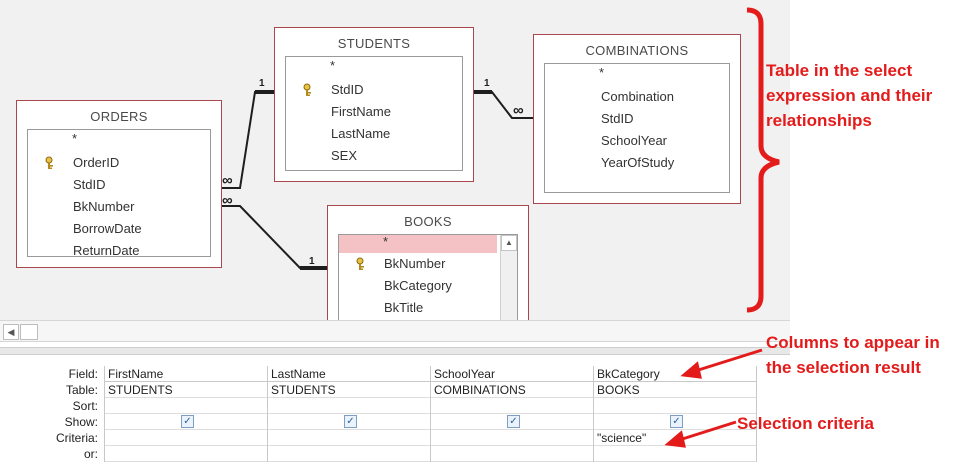  What do you see at coordinates (637, 50) in the screenshot?
I see `table-title: COMBINATIONS` at bounding box center [637, 50].